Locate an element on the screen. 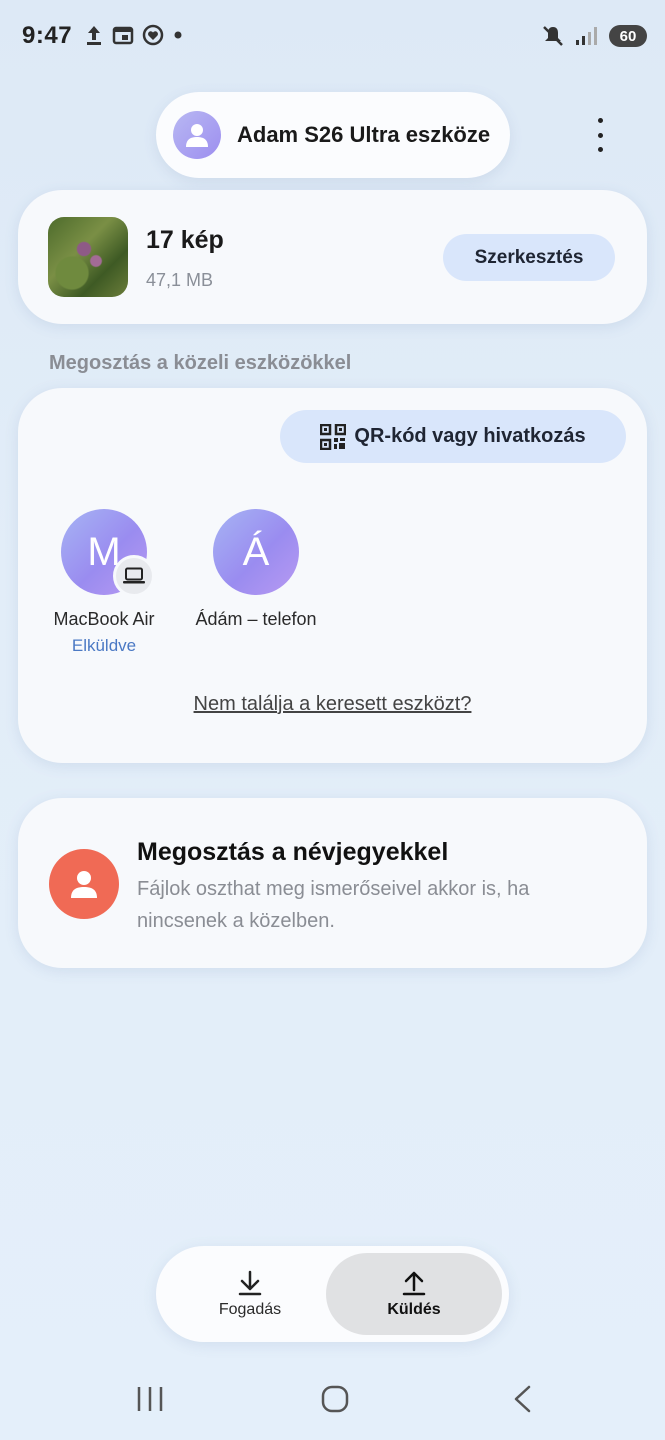  item-count: 17 kép is located at coordinates (185, 240).